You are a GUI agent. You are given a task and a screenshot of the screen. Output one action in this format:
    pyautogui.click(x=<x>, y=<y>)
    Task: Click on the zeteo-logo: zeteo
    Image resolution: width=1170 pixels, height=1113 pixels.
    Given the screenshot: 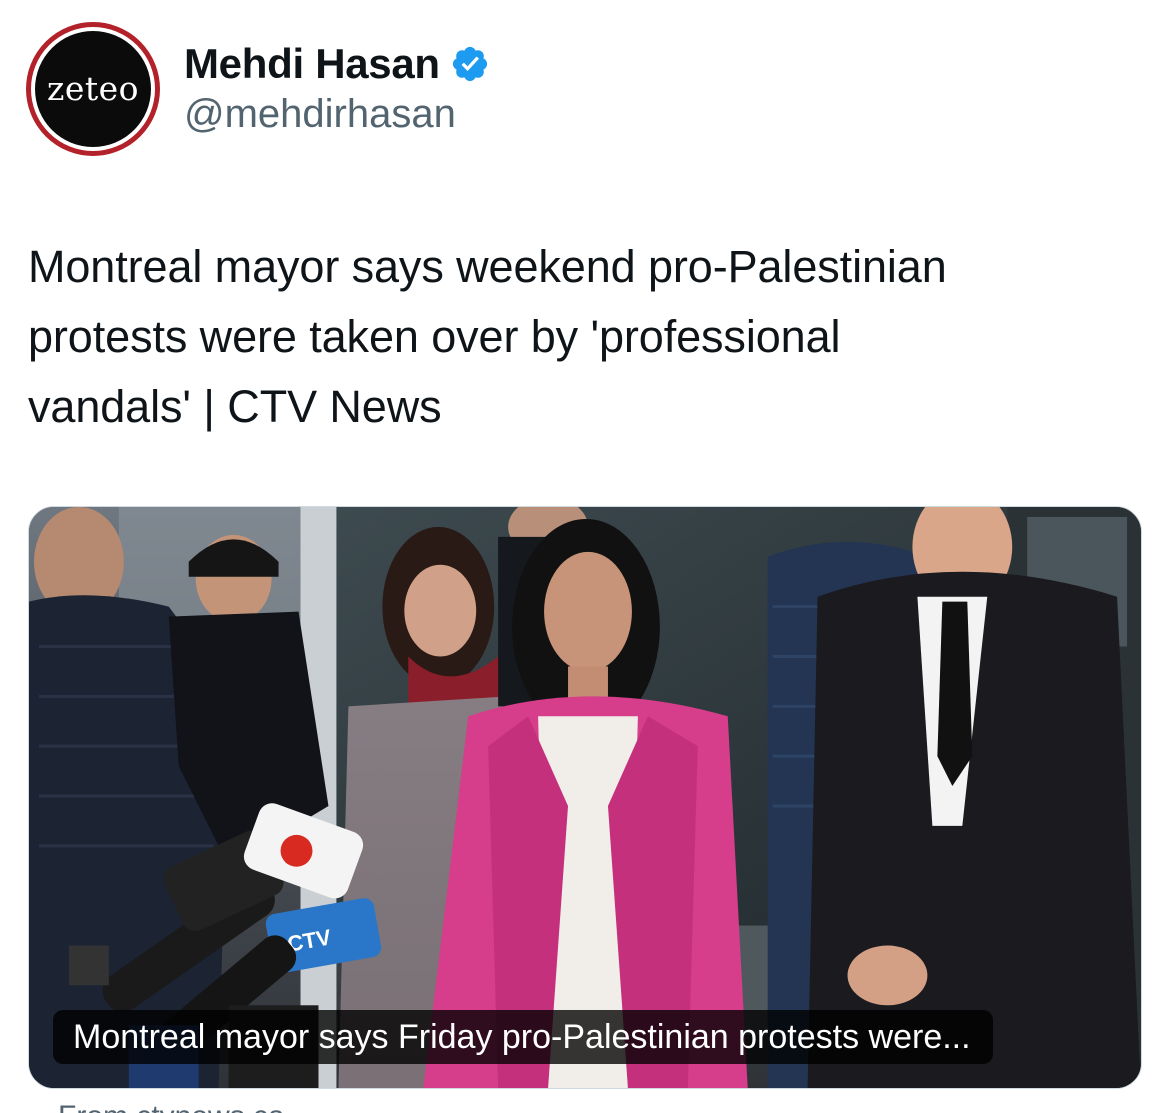 What is the action you would take?
    pyautogui.click(x=93, y=89)
    